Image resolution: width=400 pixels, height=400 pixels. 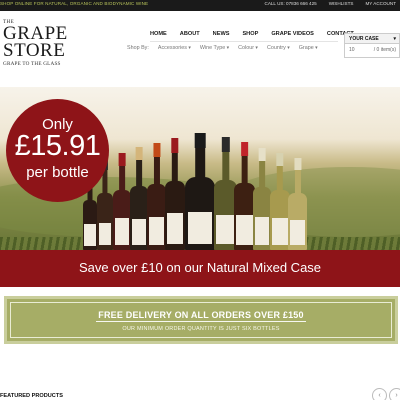 What do you see at coordinates (174, 48) in the screenshot?
I see `shop-by-accessories: Accessories` at bounding box center [174, 48].